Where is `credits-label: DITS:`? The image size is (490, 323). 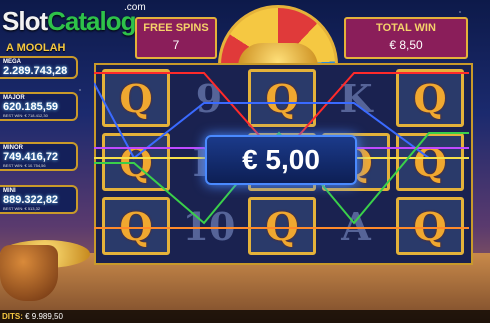
credits-label: DITS: is located at coordinates (12, 316).